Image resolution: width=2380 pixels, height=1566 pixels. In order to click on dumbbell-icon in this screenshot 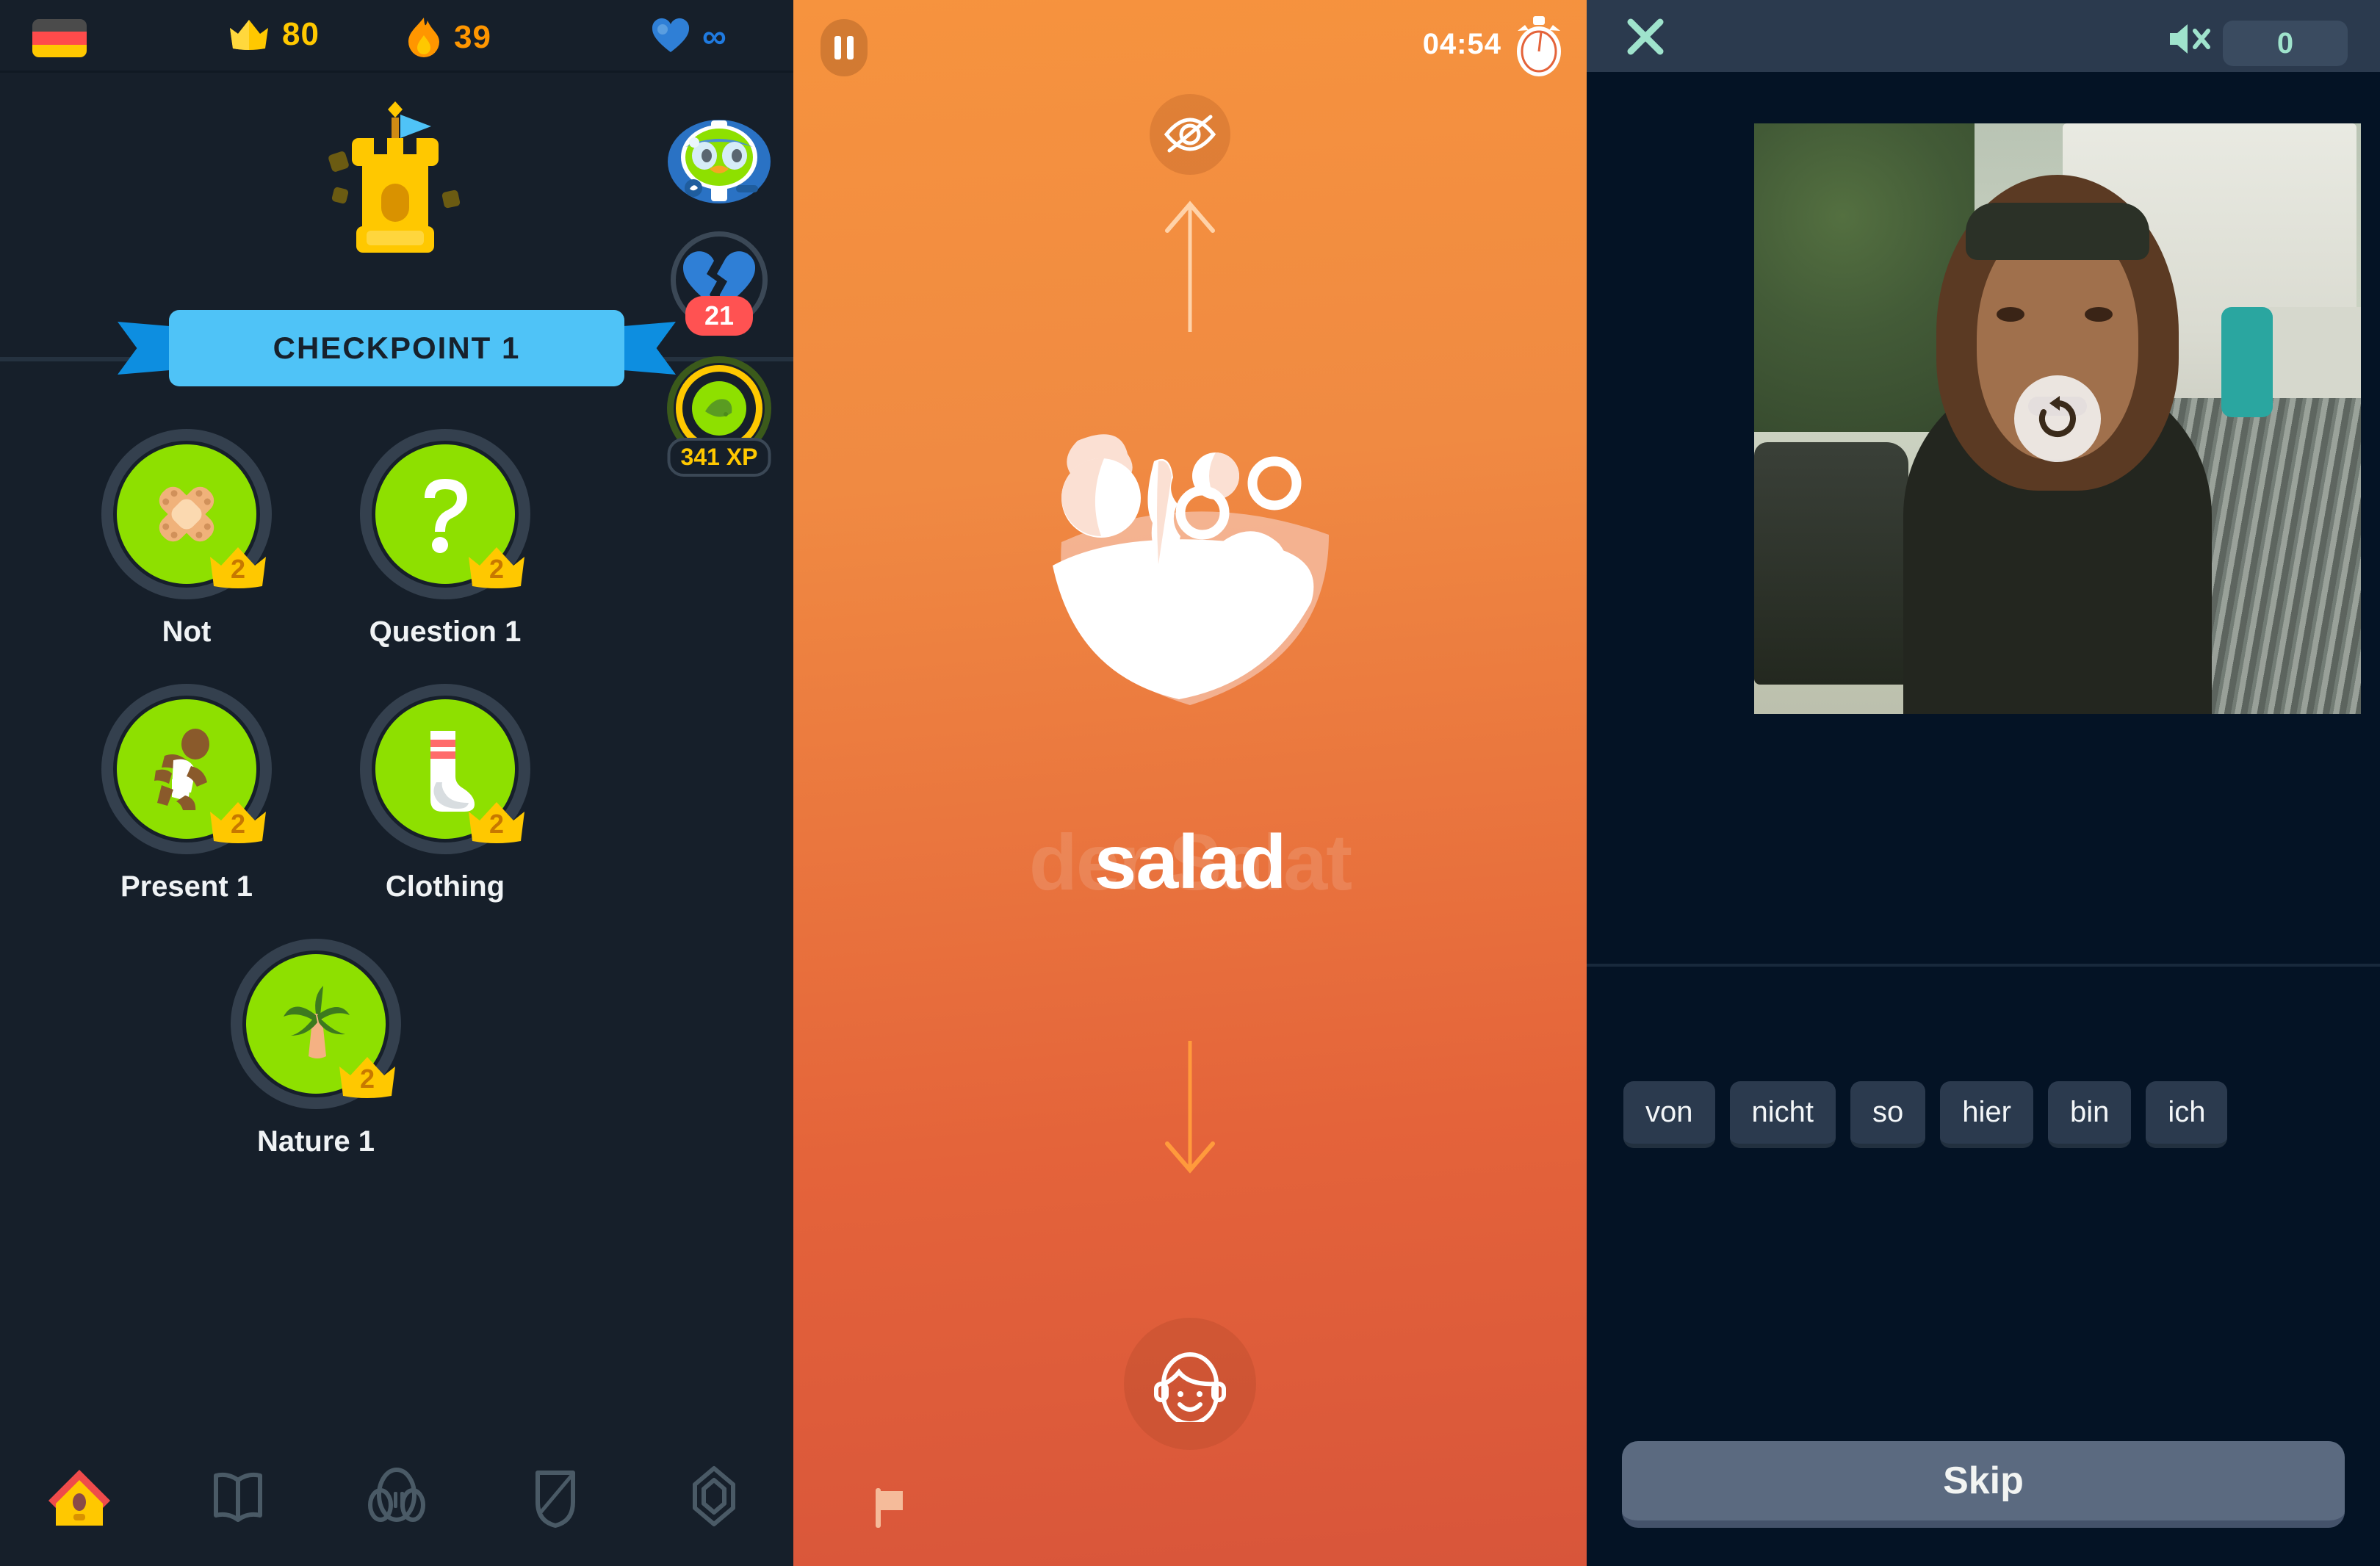, I will do `click(397, 1495)`.